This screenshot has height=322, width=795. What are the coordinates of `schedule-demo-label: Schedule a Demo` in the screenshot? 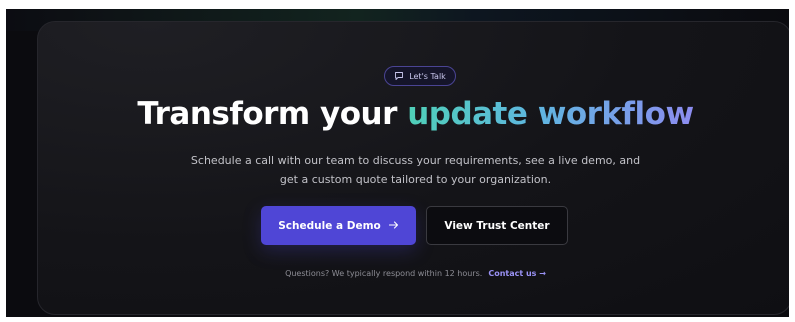 It's located at (329, 225).